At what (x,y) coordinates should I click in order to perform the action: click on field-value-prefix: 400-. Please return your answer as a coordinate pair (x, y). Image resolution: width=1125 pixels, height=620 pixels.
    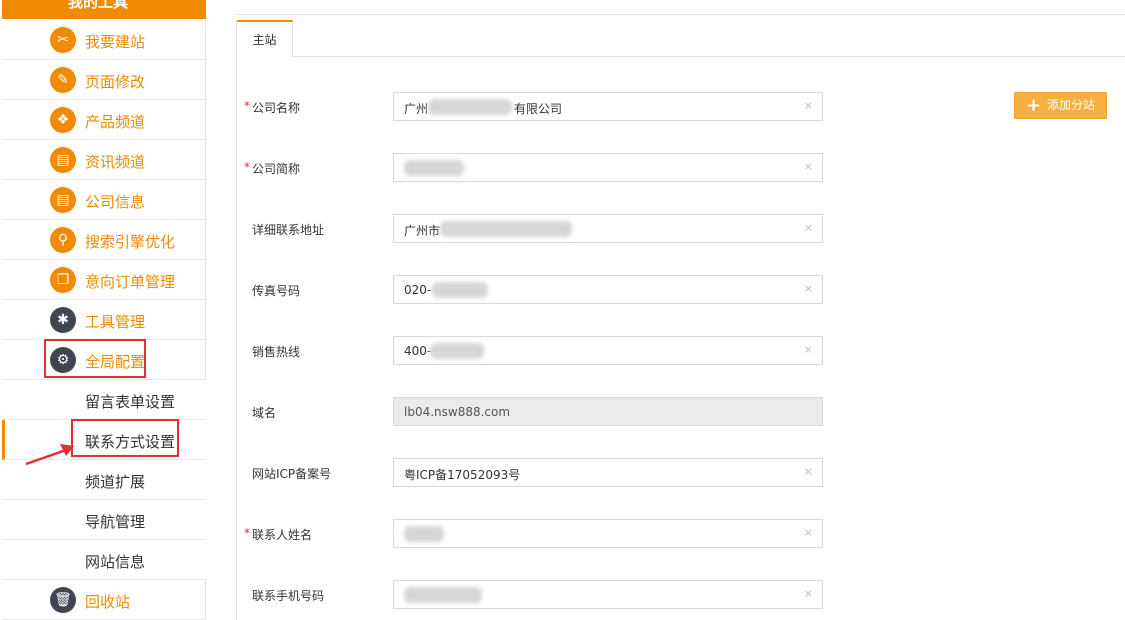
    Looking at the image, I should click on (418, 351).